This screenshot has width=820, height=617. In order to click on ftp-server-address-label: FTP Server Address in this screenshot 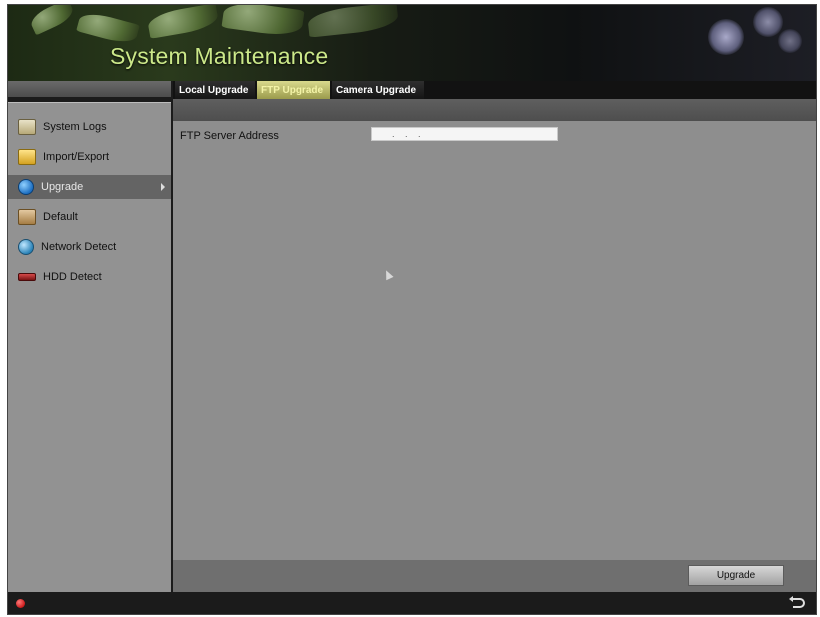, I will do `click(229, 136)`.